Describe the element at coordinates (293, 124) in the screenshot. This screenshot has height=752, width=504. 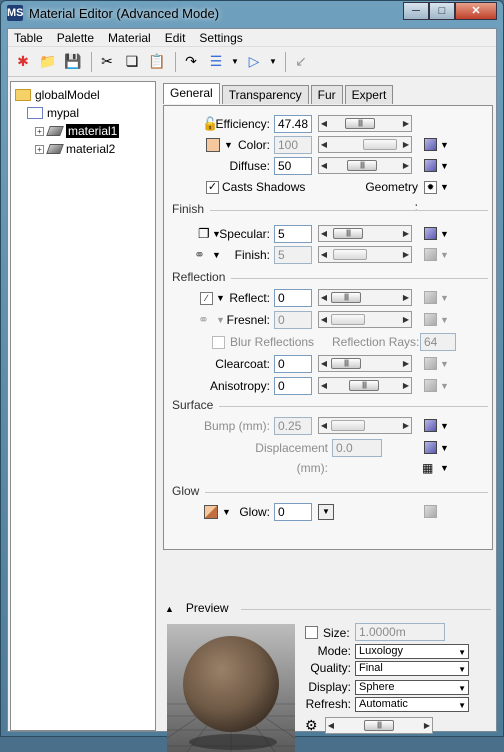
I see `efficiency-field: 47.48` at that location.